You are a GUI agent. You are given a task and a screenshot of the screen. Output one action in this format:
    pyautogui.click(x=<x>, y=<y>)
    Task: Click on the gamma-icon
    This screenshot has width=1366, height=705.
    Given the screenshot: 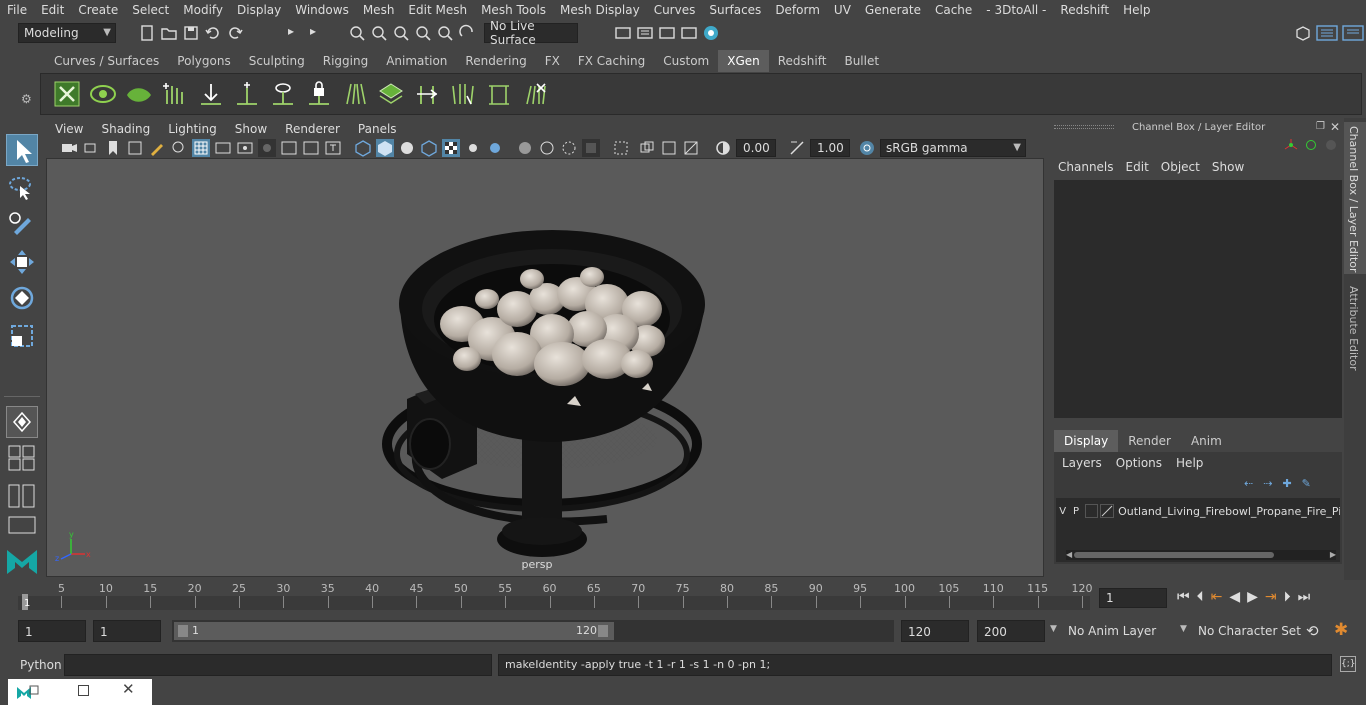 What is the action you would take?
    pyautogui.click(x=797, y=148)
    